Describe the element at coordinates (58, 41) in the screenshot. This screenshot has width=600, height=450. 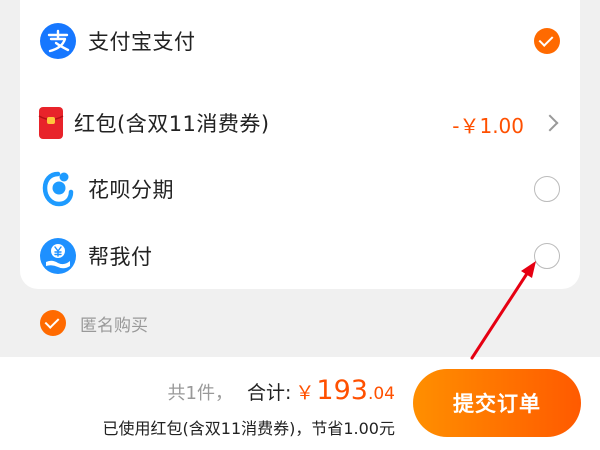
I see `alipay-icon` at that location.